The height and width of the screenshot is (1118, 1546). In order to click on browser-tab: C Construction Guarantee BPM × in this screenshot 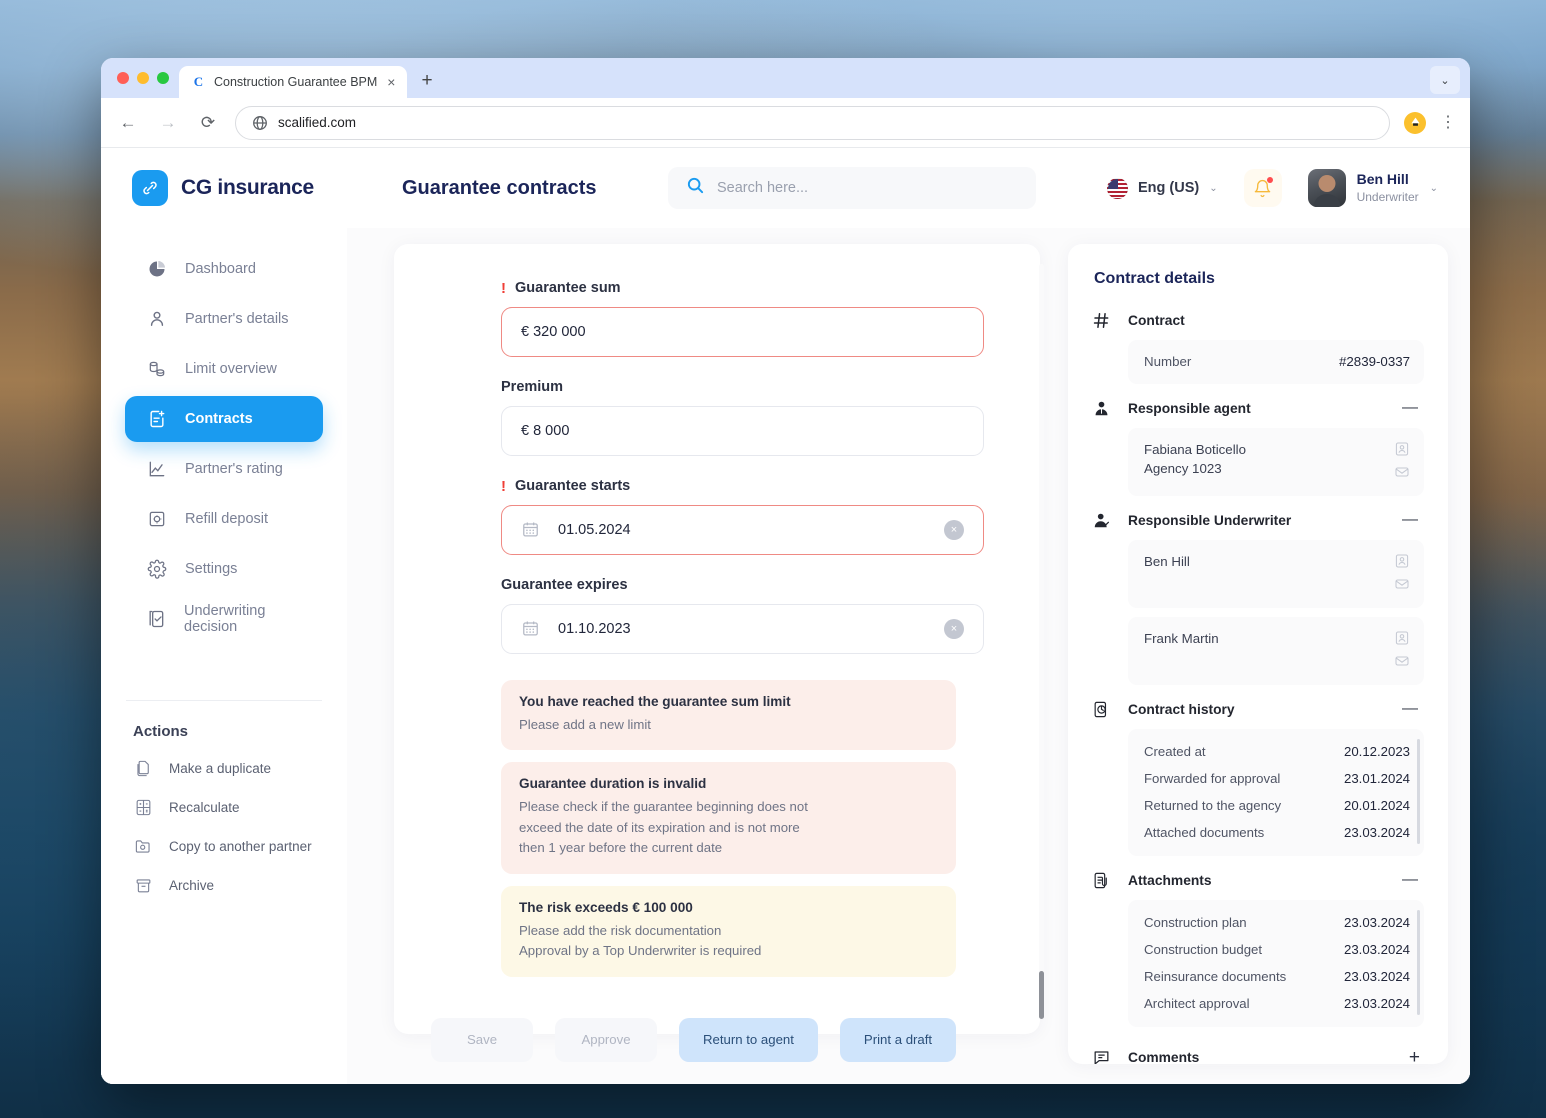, I will do `click(293, 82)`.